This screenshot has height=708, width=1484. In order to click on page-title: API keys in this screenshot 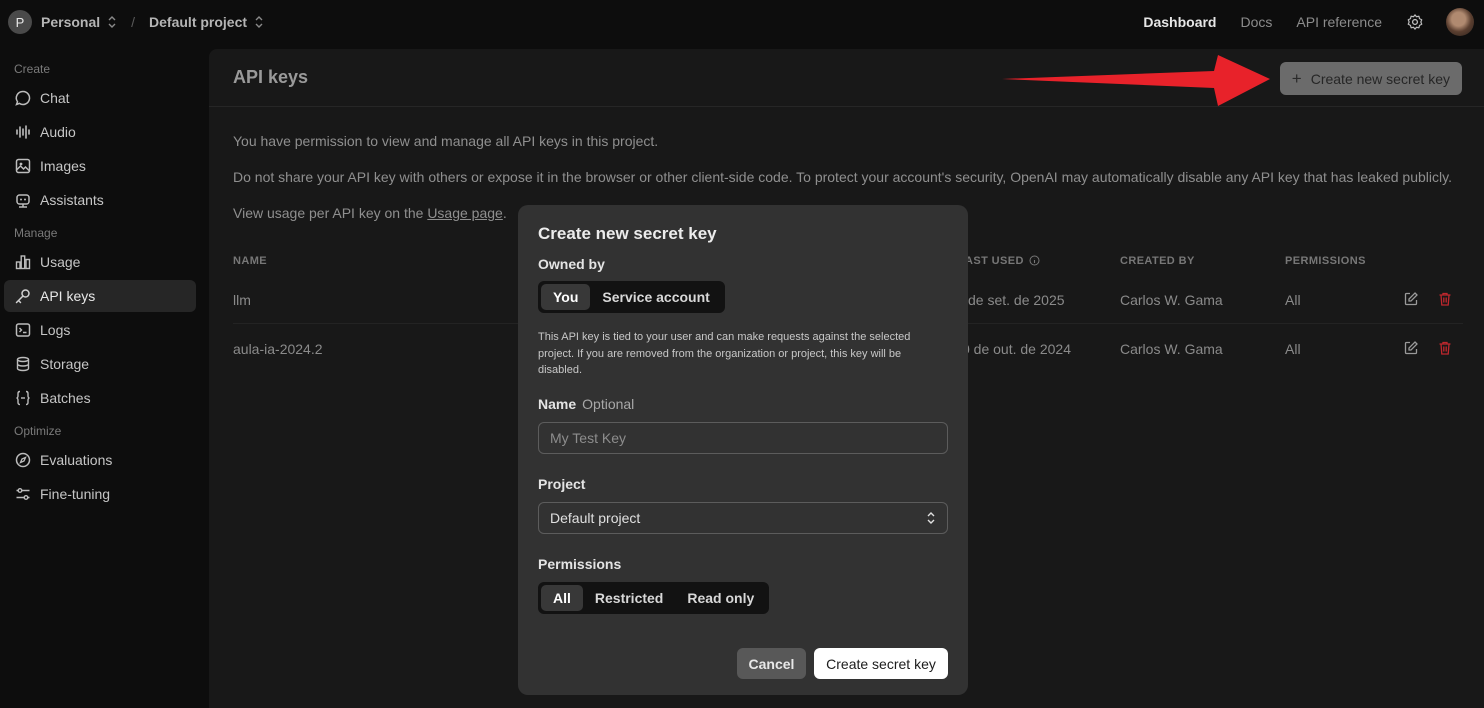, I will do `click(271, 77)`.